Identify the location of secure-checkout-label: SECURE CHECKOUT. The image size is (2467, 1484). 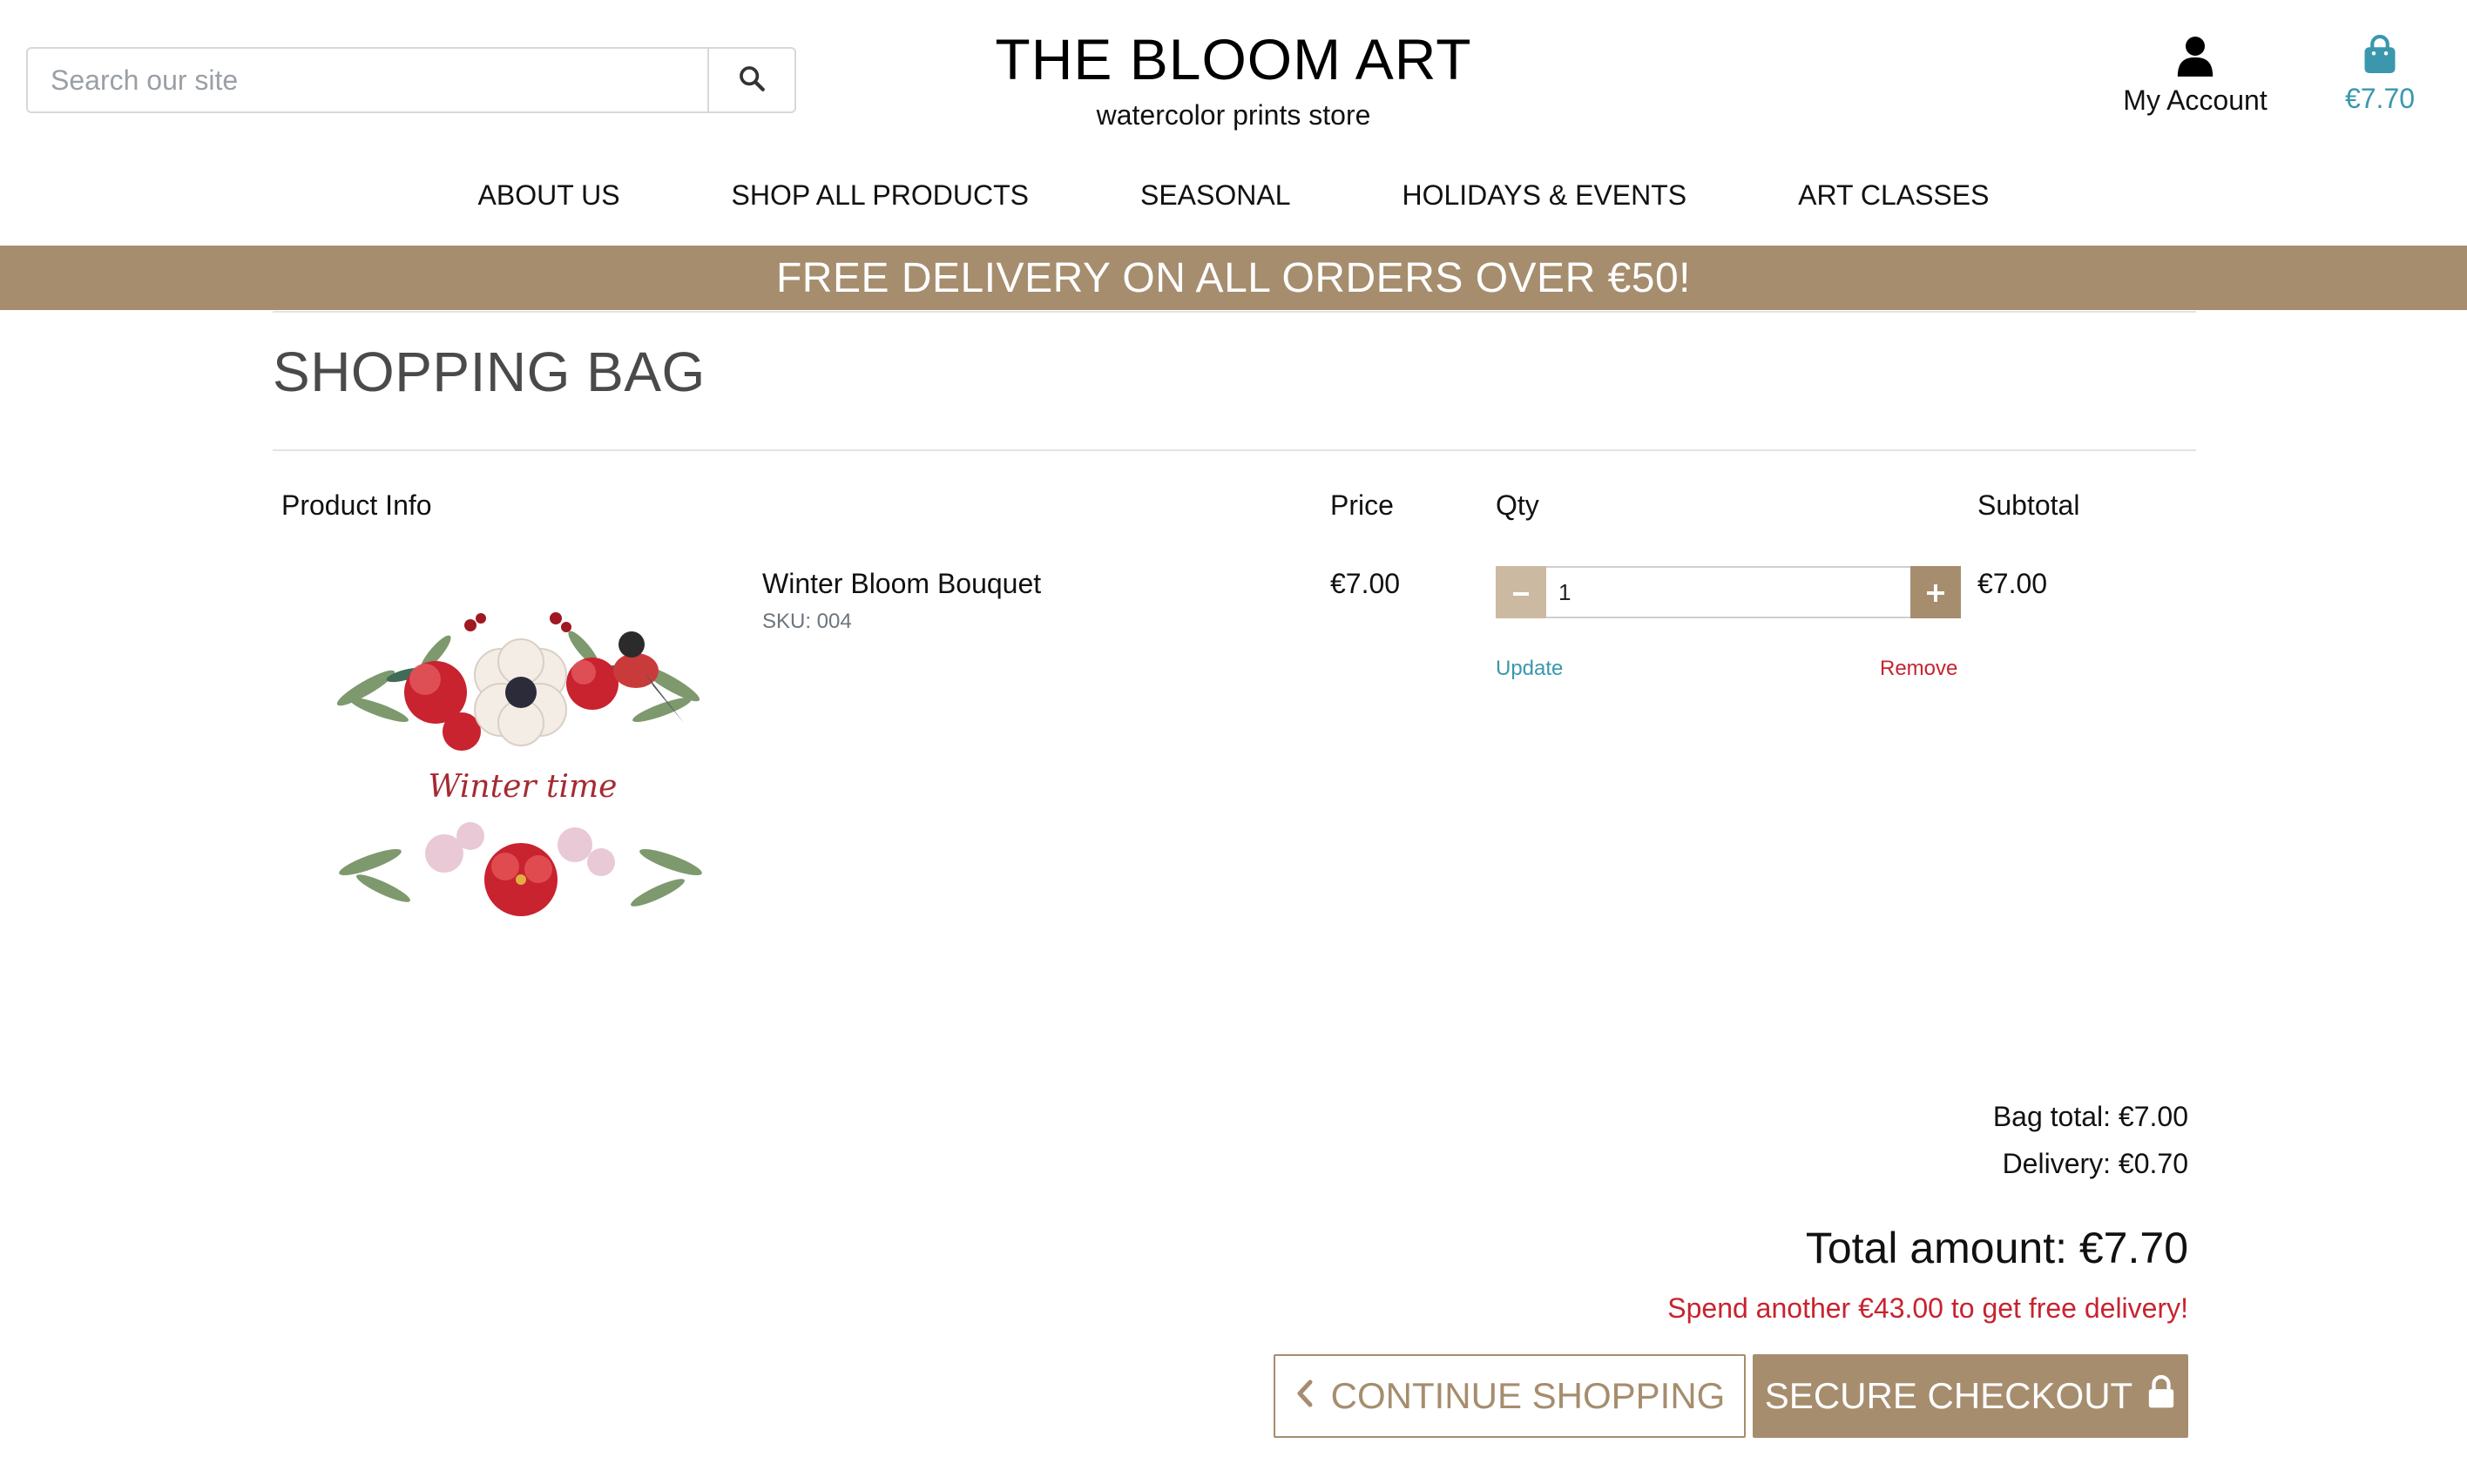
(1949, 1395).